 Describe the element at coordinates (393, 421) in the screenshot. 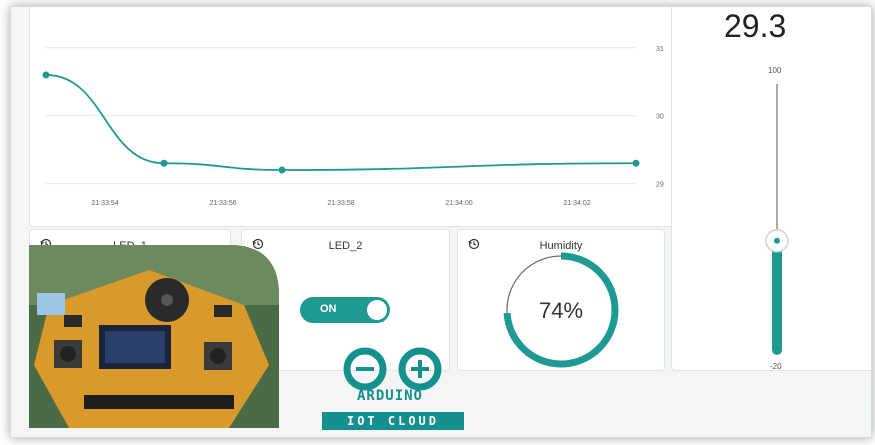

I see `iot-cloud-label: IOT CLOUD` at that location.